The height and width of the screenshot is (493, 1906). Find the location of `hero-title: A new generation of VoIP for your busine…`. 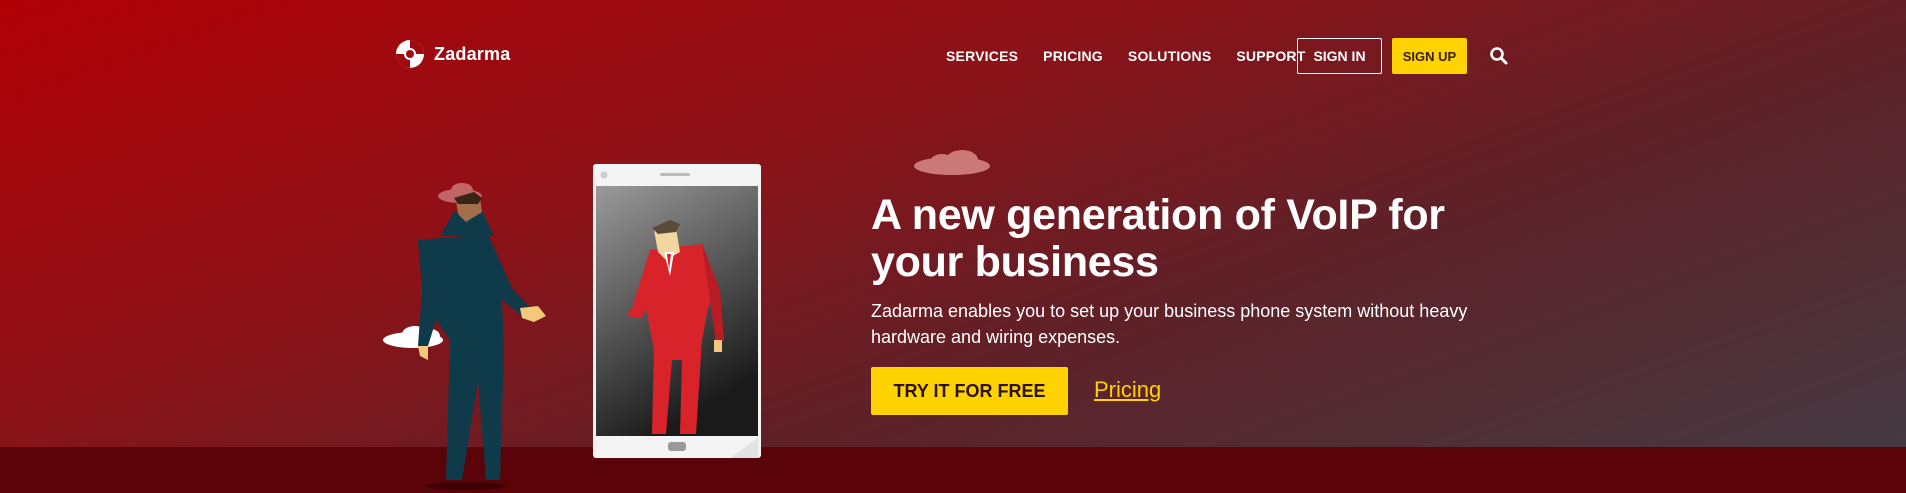

hero-title: A new generation of VoIP for your busine… is located at coordinates (1158, 238).